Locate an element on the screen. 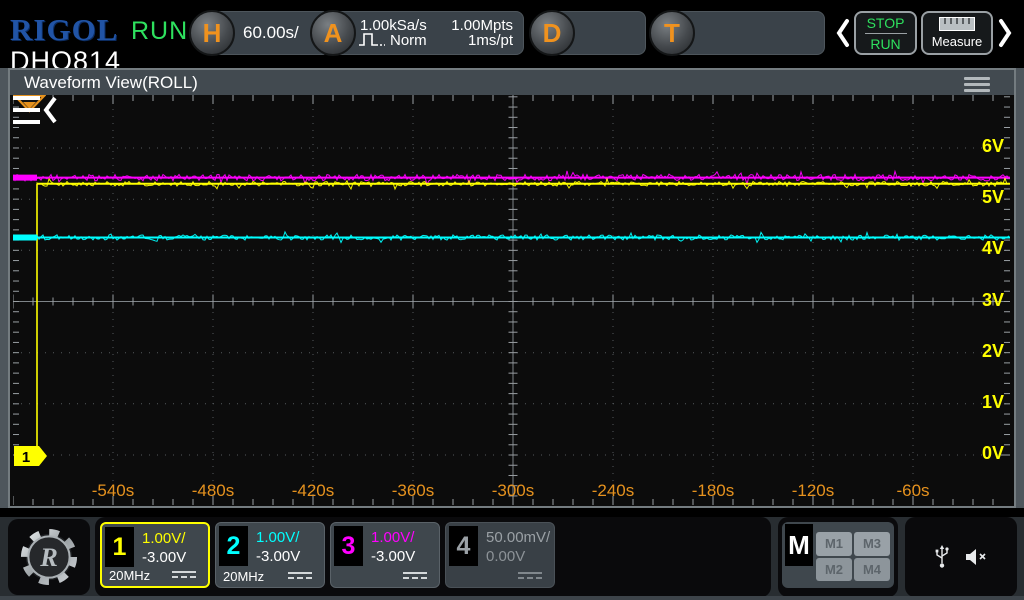  time-axis-label: -480s is located at coordinates (213, 490).